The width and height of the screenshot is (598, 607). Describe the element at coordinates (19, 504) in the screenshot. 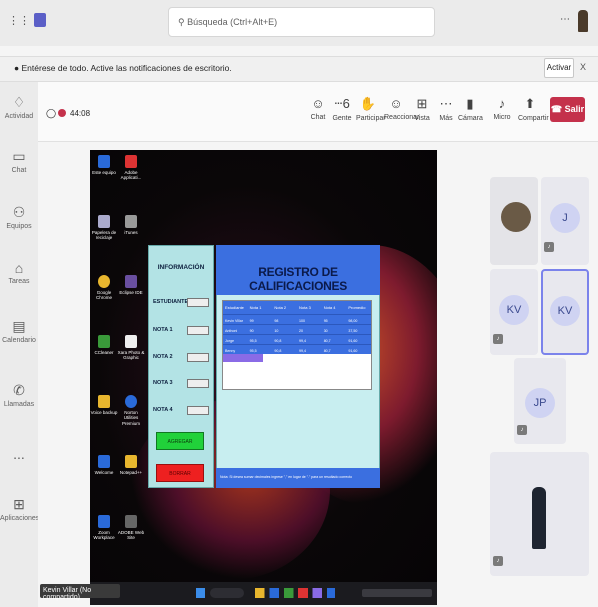

I see `apps-icon: ⊞` at that location.